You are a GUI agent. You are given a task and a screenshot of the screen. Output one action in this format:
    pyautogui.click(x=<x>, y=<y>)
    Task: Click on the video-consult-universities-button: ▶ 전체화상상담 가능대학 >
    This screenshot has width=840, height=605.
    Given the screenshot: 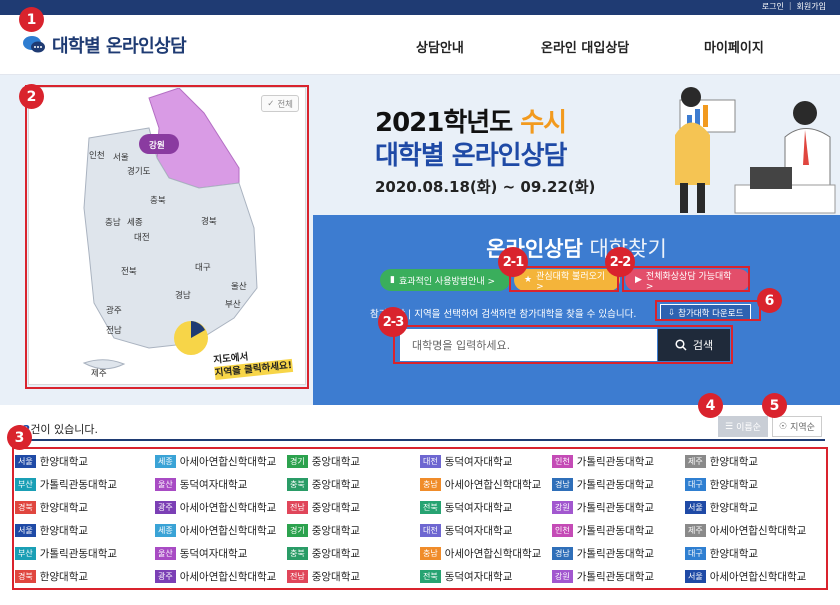 What is the action you would take?
    pyautogui.click(x=687, y=280)
    